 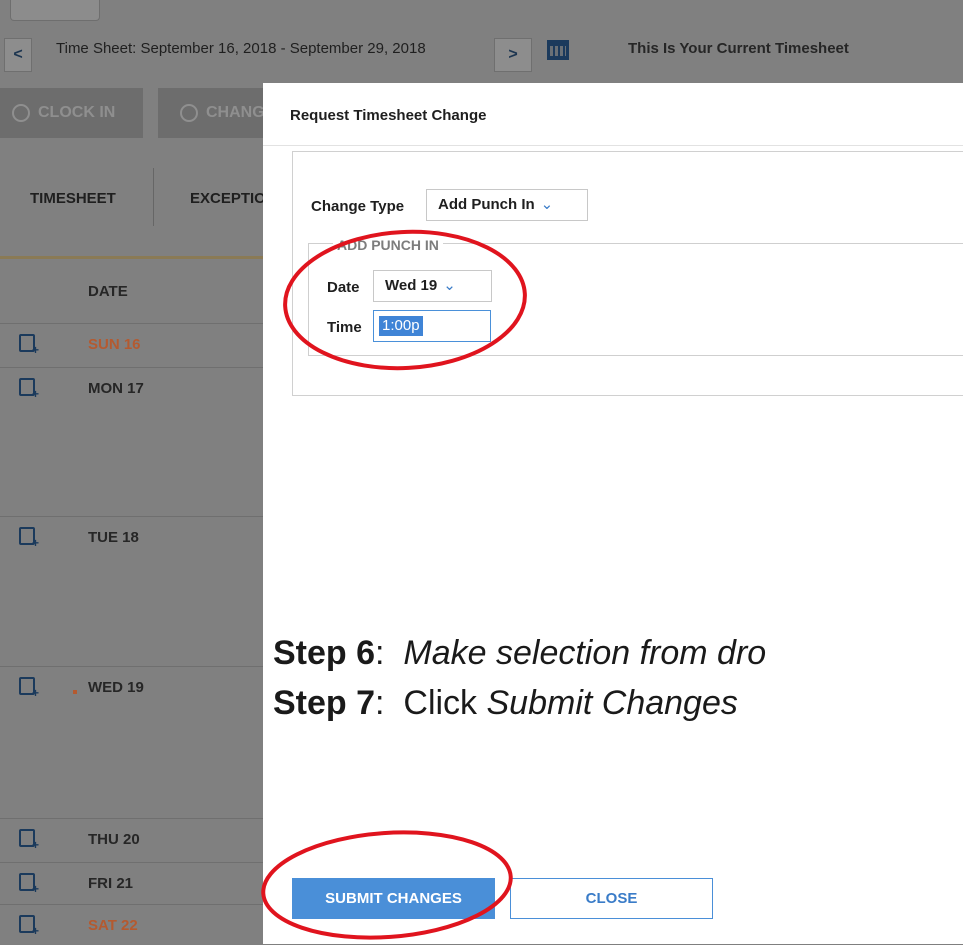 What do you see at coordinates (131, 442) in the screenshot?
I see `table-row: MON 17` at bounding box center [131, 442].